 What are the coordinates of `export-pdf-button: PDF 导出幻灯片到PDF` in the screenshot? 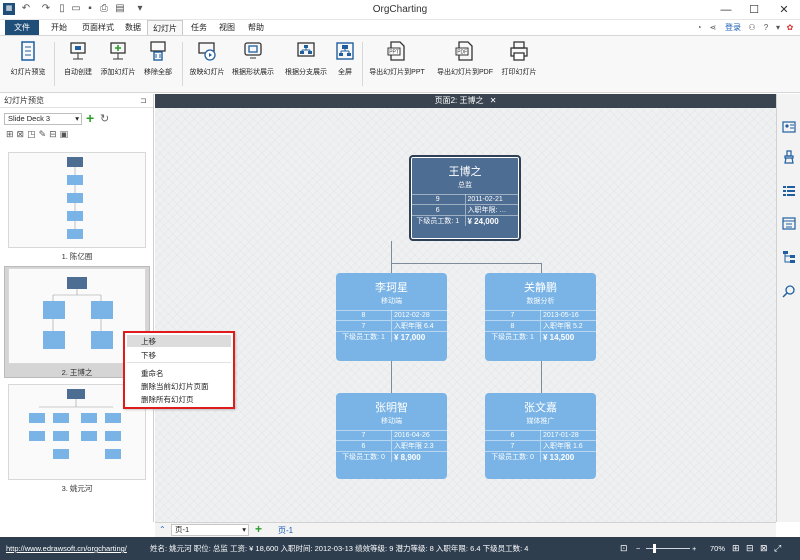 It's located at (465, 58).